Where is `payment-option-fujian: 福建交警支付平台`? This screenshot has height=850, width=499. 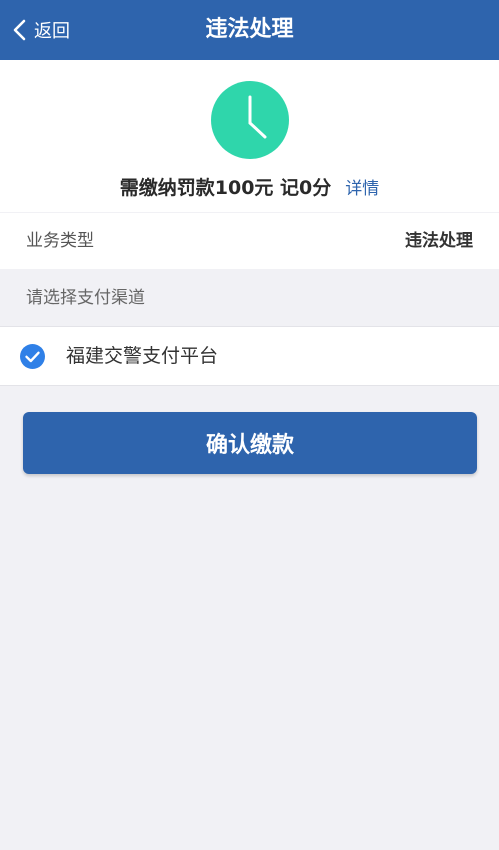 payment-option-fujian: 福建交警支付平台 is located at coordinates (249, 356).